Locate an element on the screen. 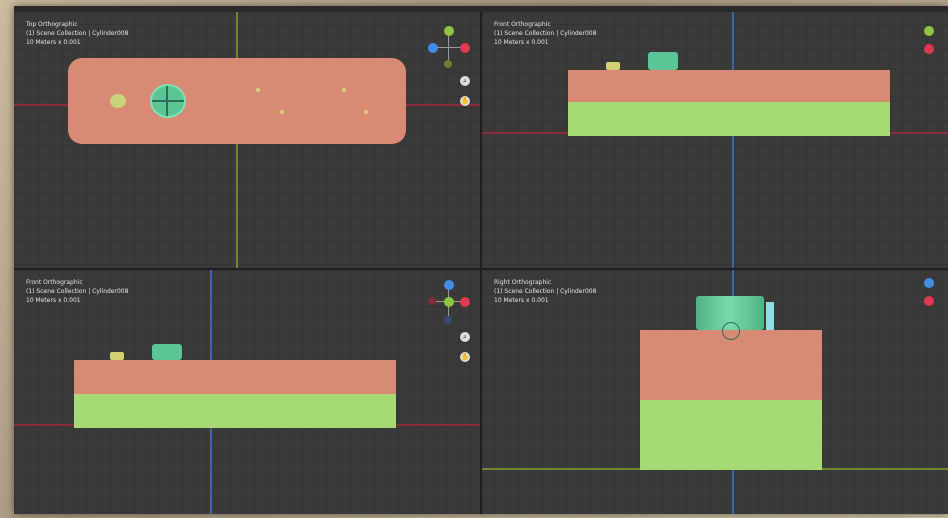 This screenshot has height=518, width=948. viewport-divider-vertical is located at coordinates (481, 263).